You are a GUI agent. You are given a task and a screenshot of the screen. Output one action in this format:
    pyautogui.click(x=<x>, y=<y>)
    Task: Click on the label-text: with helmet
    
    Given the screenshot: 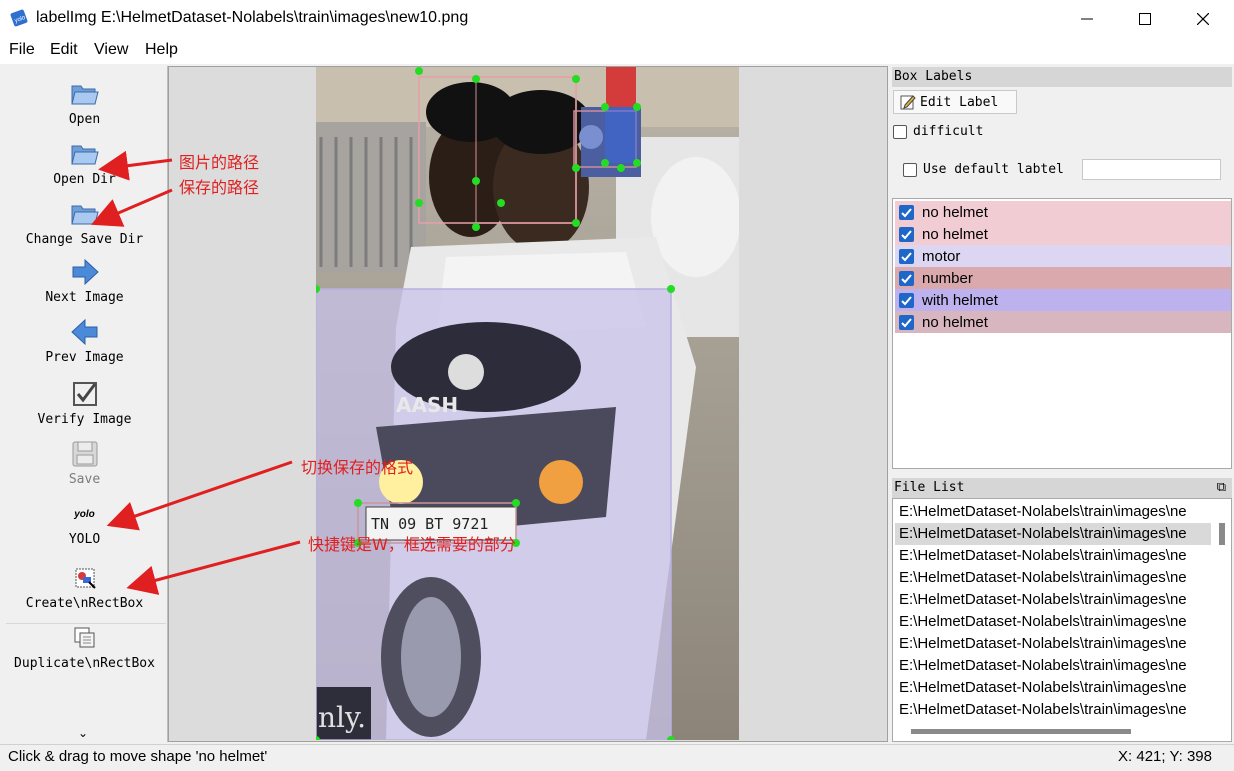 What is the action you would take?
    pyautogui.click(x=960, y=300)
    